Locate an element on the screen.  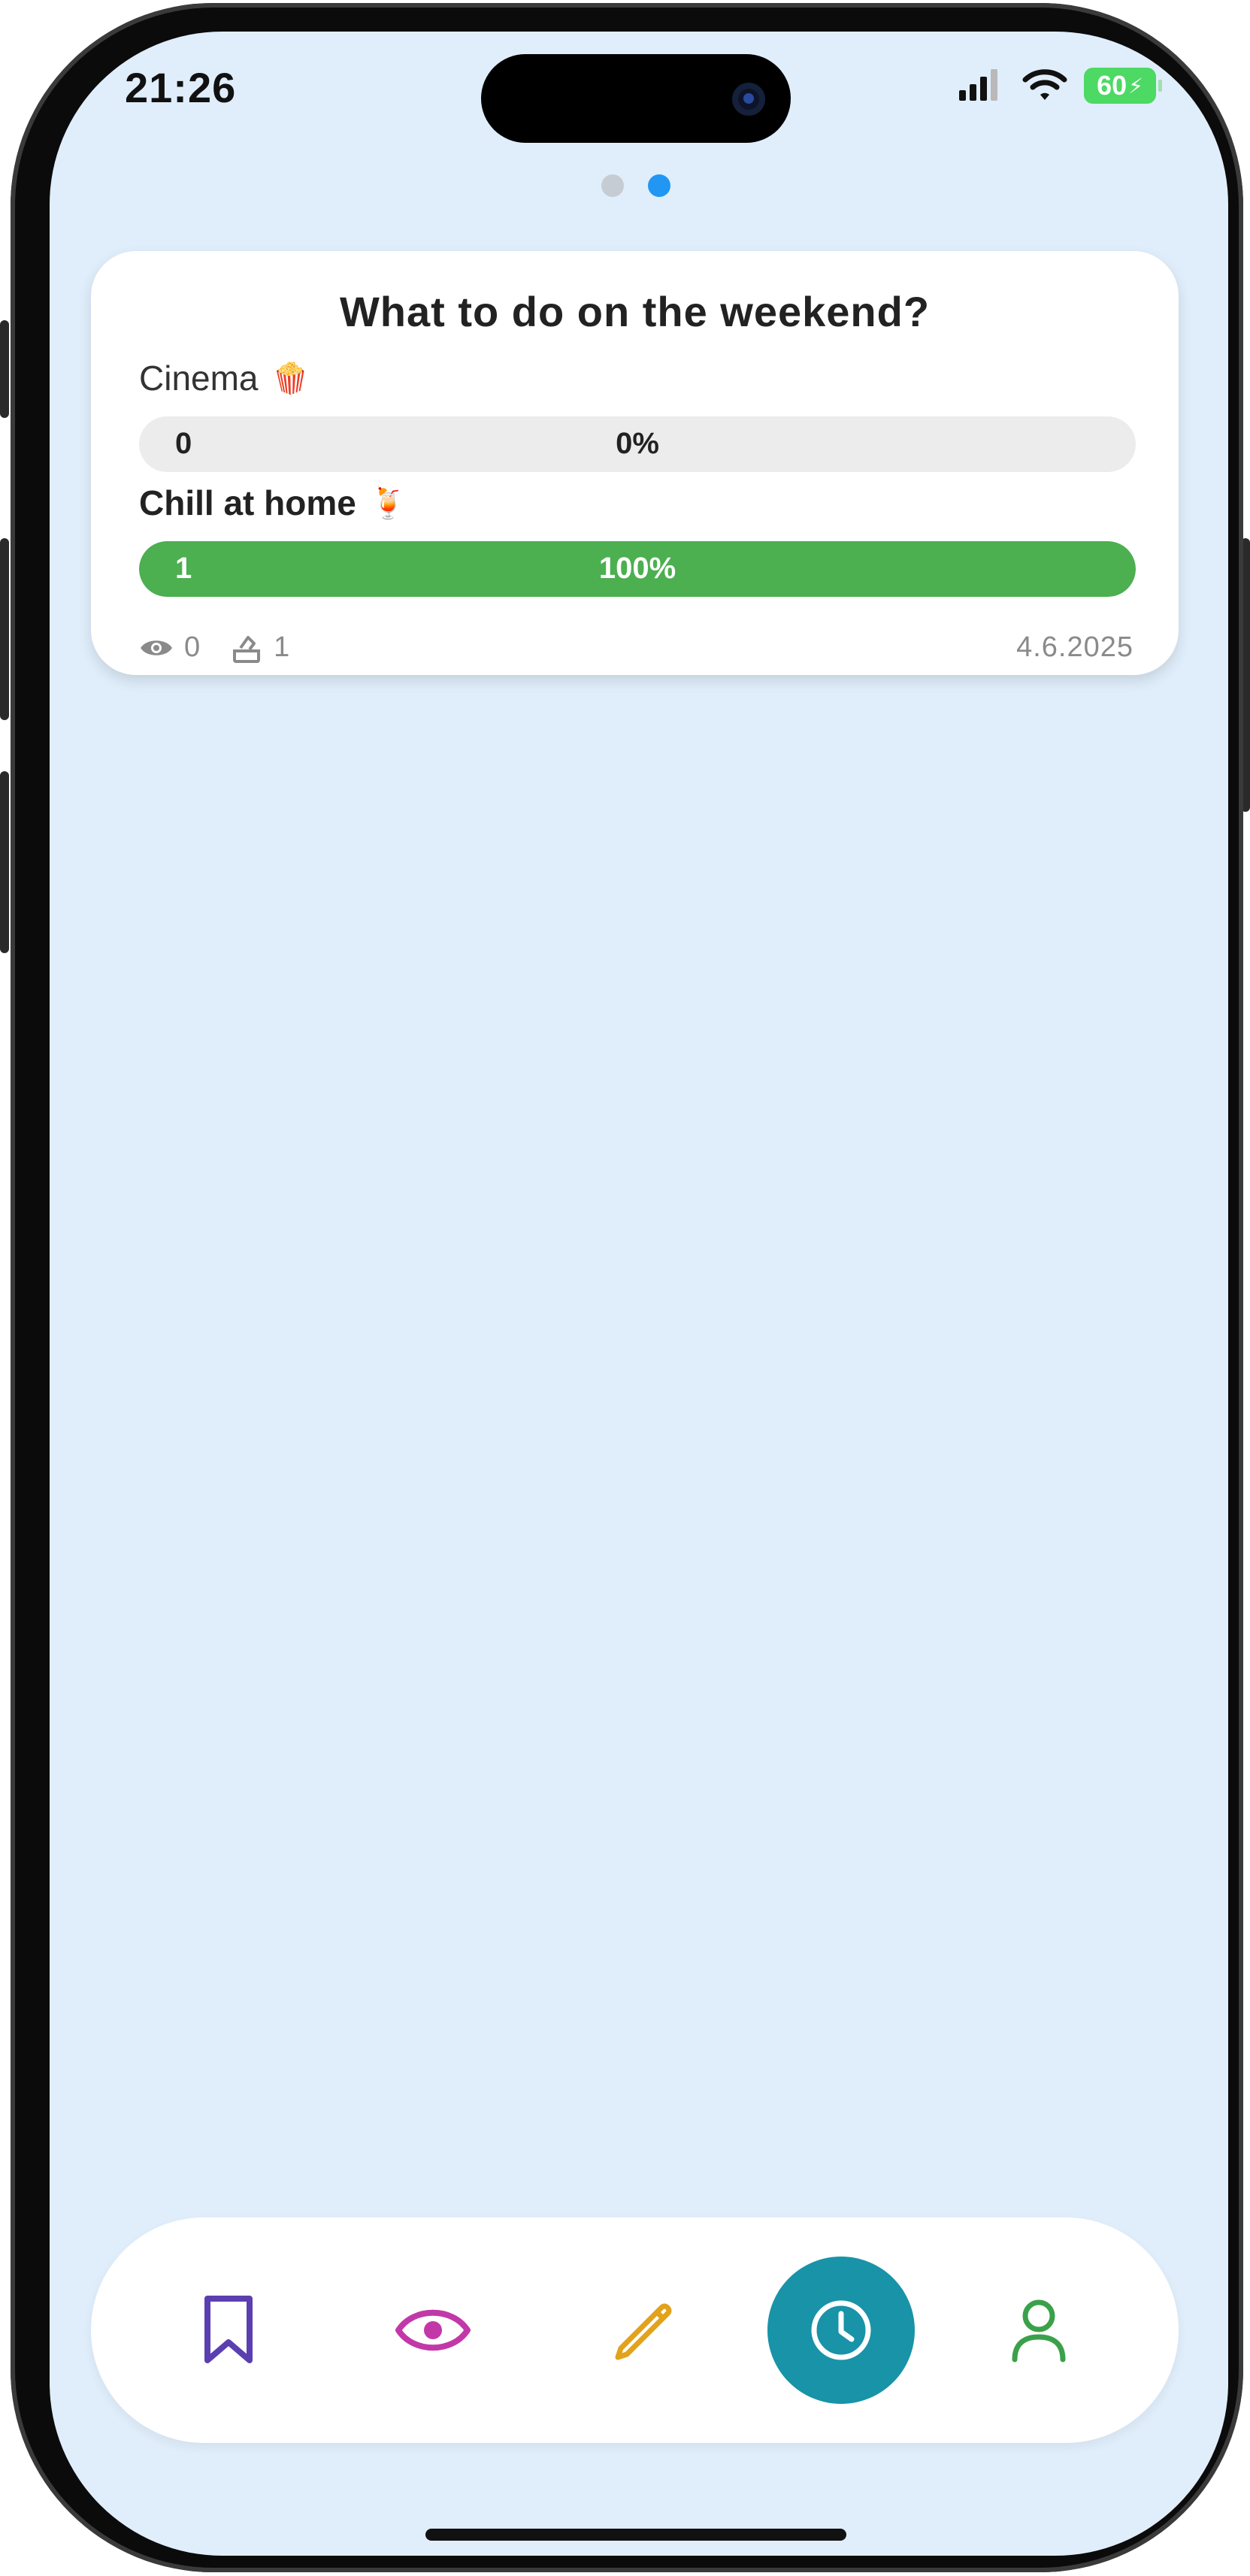
battery-indicator: 60 ⚡ is located at coordinates (1123, 86).